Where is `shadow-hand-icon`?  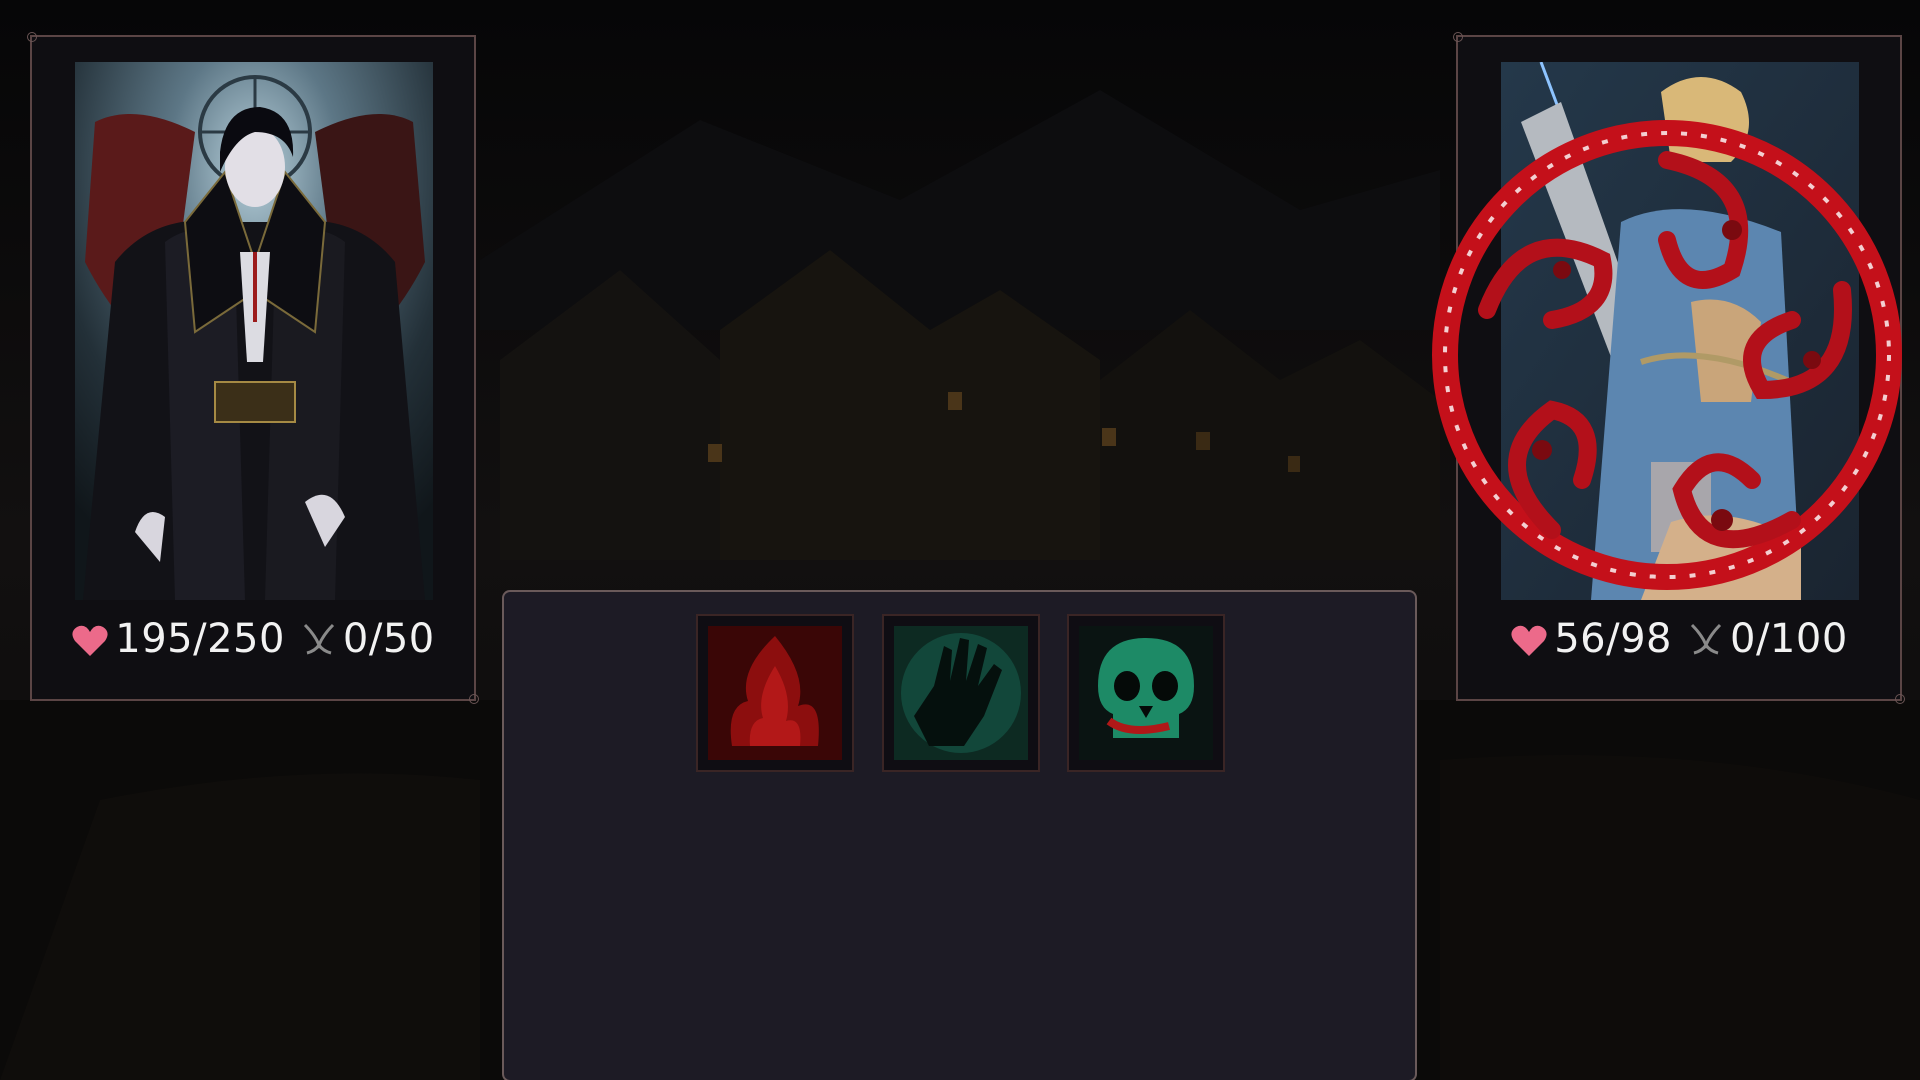
shadow-hand-icon is located at coordinates (961, 693).